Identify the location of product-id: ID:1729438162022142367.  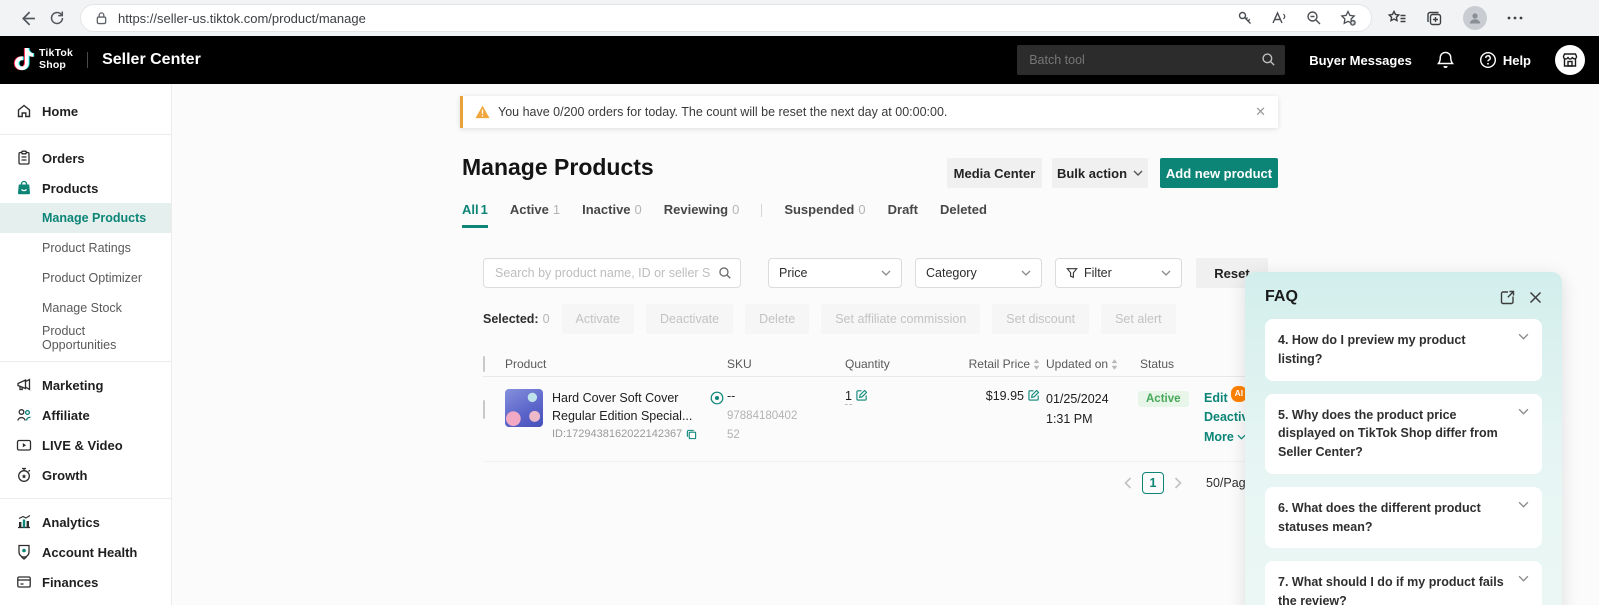
(617, 434).